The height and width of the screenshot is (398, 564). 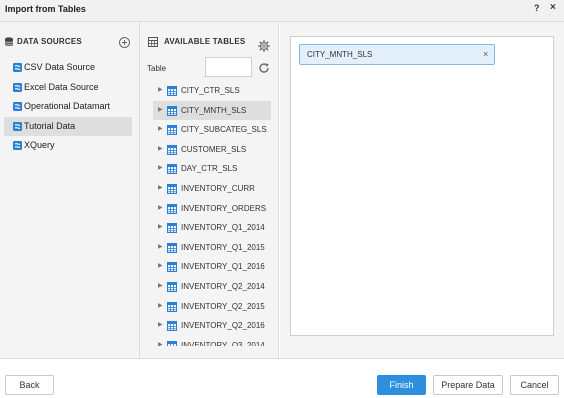 What do you see at coordinates (340, 54) in the screenshot?
I see `selected-table-label: CITY_MNTH_SLS` at bounding box center [340, 54].